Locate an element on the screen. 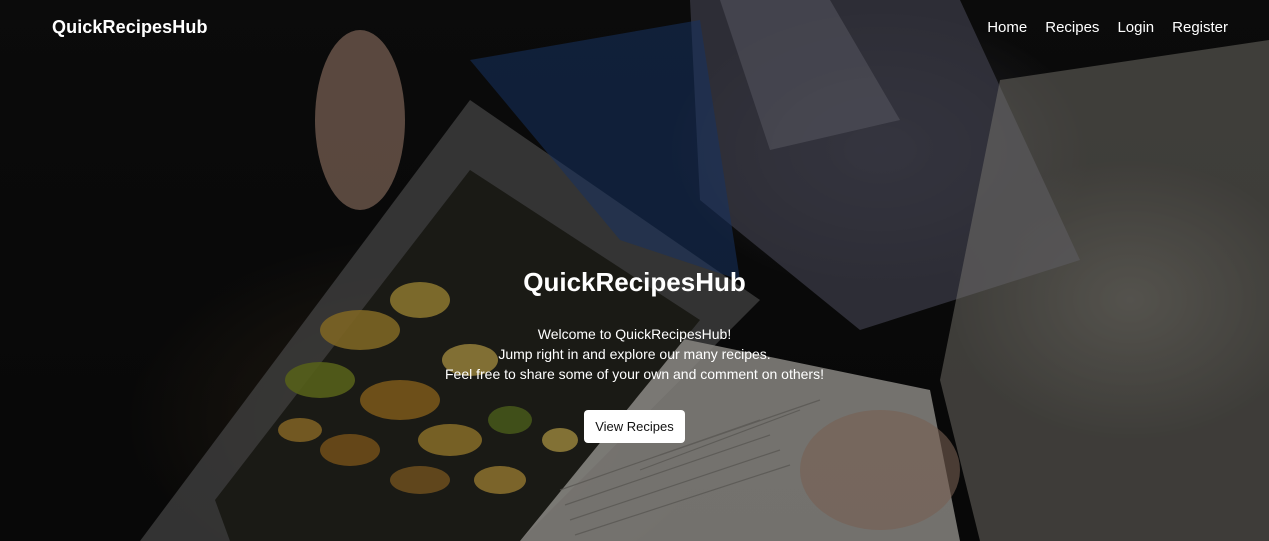 The height and width of the screenshot is (541, 1269). hero-line-welcome: Welcome to QuickRecipesHub! is located at coordinates (634, 334).